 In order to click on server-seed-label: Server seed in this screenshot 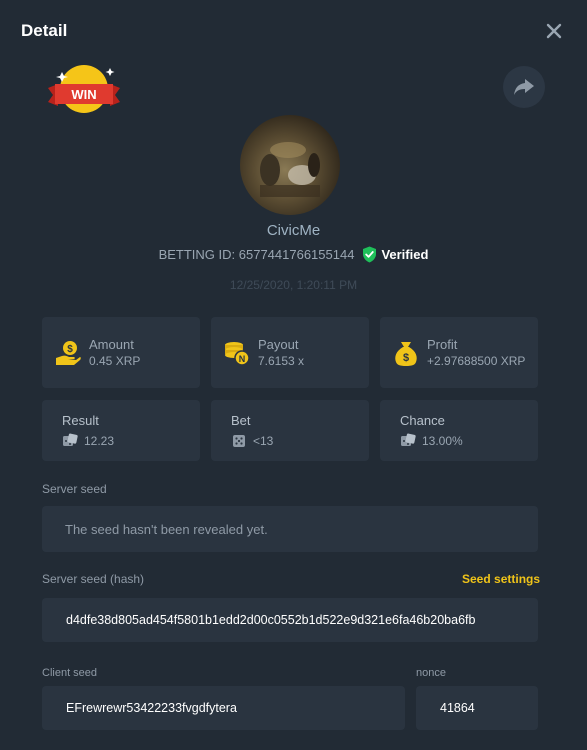, I will do `click(74, 489)`.